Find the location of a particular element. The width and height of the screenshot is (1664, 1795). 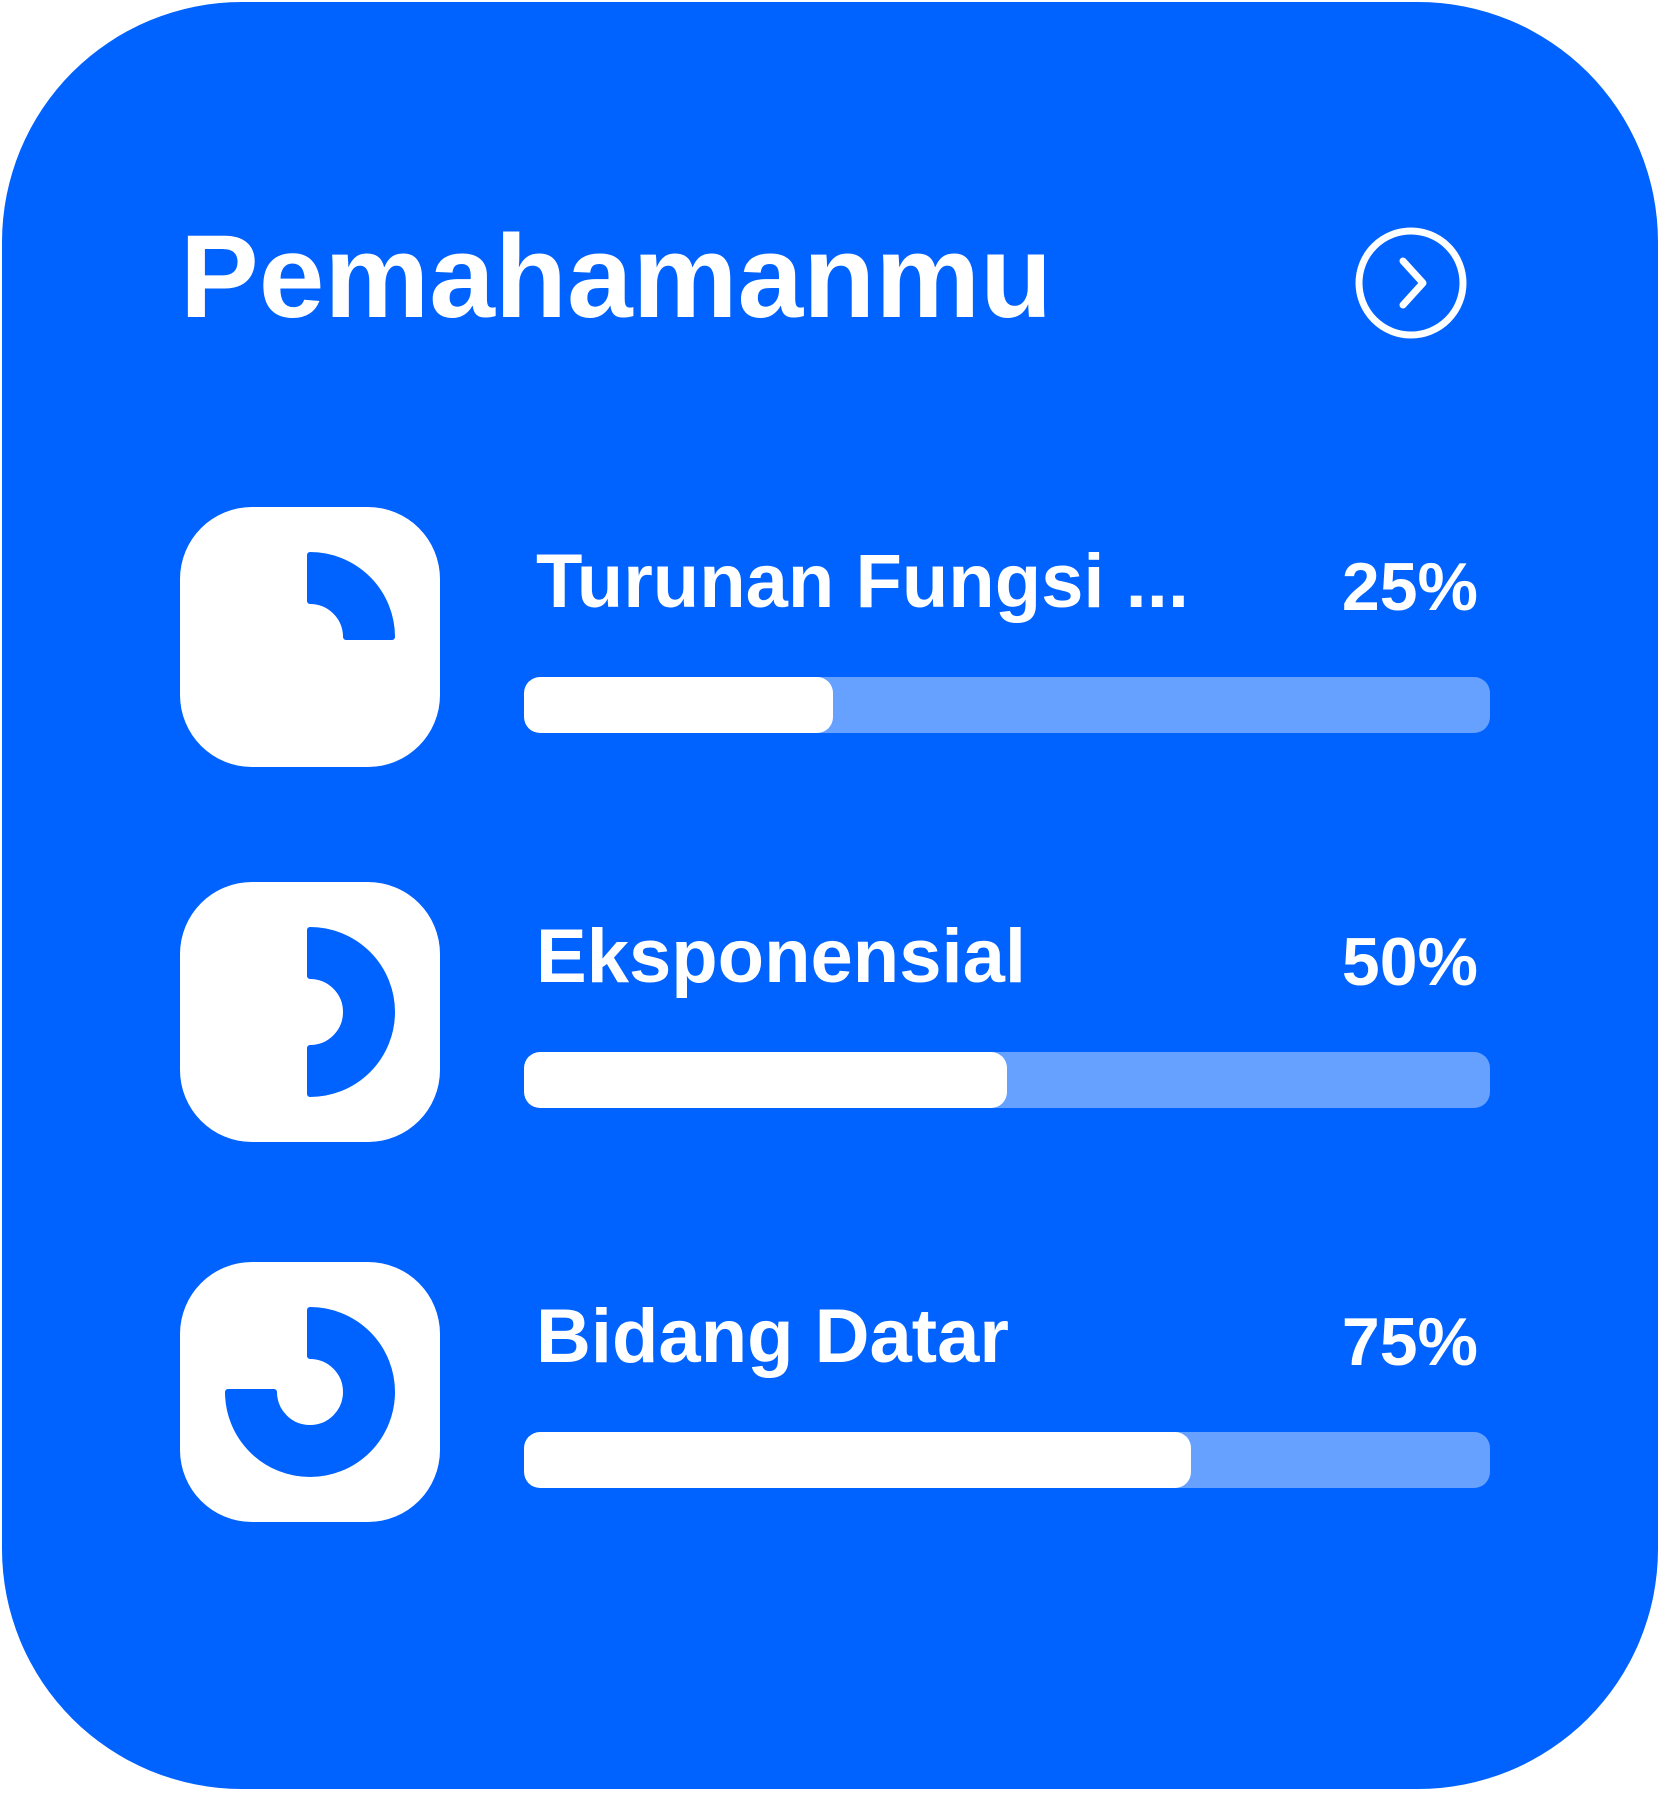

quarter-pie-icon is located at coordinates (351, 596).